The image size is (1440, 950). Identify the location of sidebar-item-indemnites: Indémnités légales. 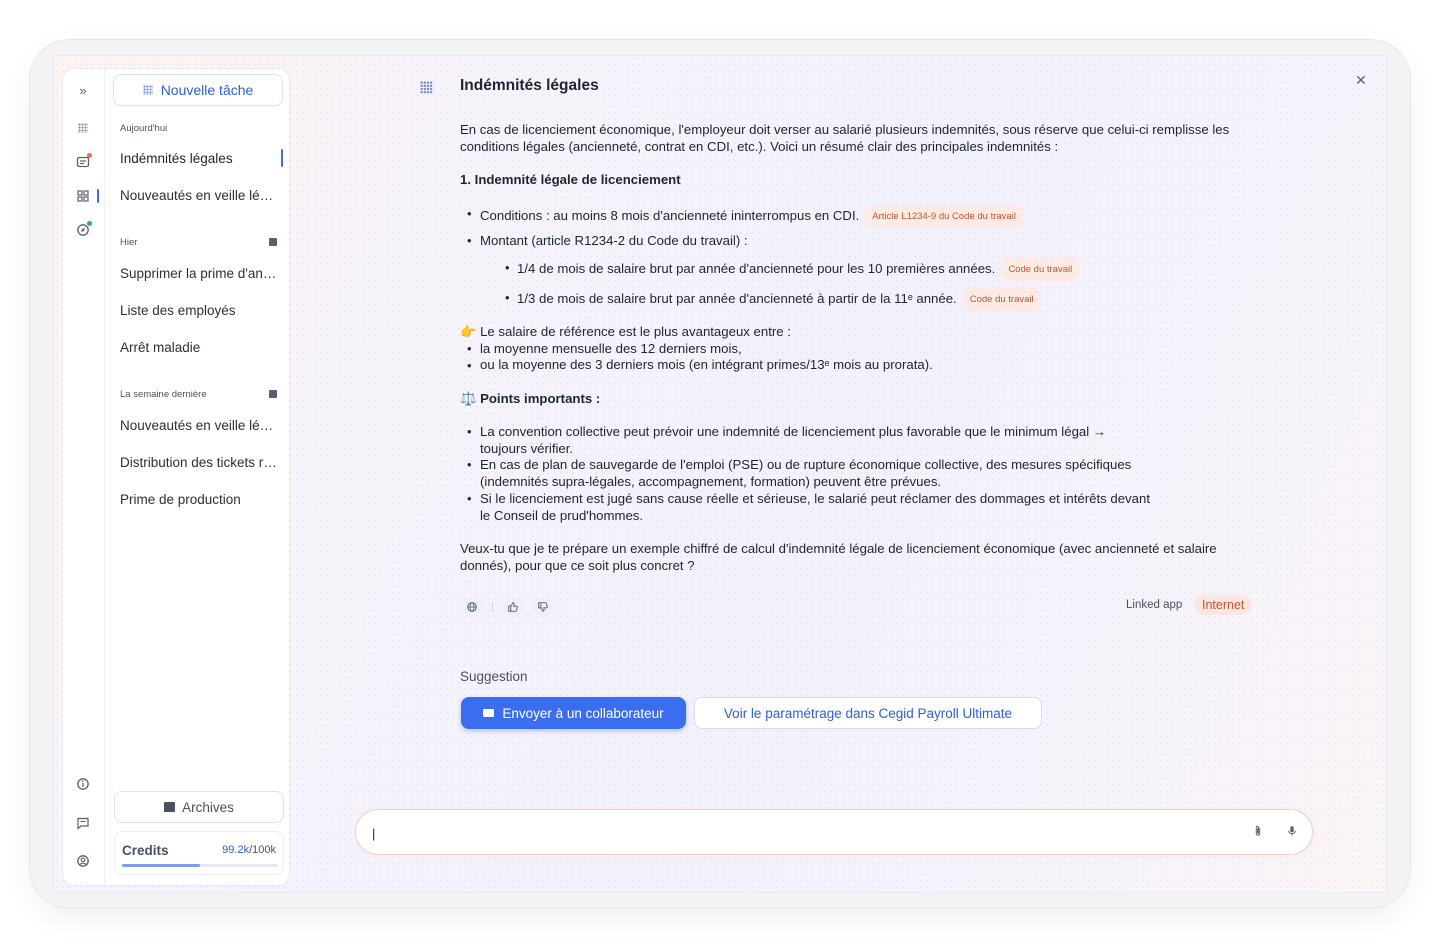
(200, 158).